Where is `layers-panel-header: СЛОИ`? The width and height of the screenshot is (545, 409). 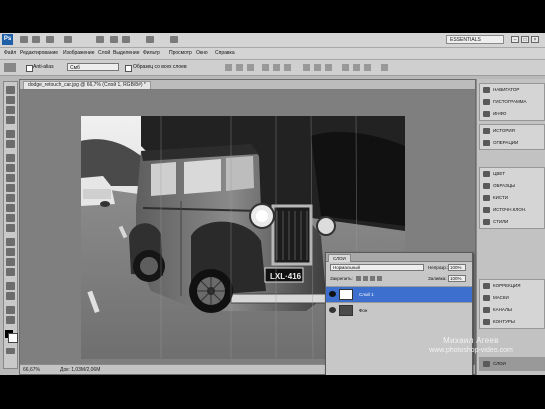 layers-panel-header: СЛОИ is located at coordinates (399, 257).